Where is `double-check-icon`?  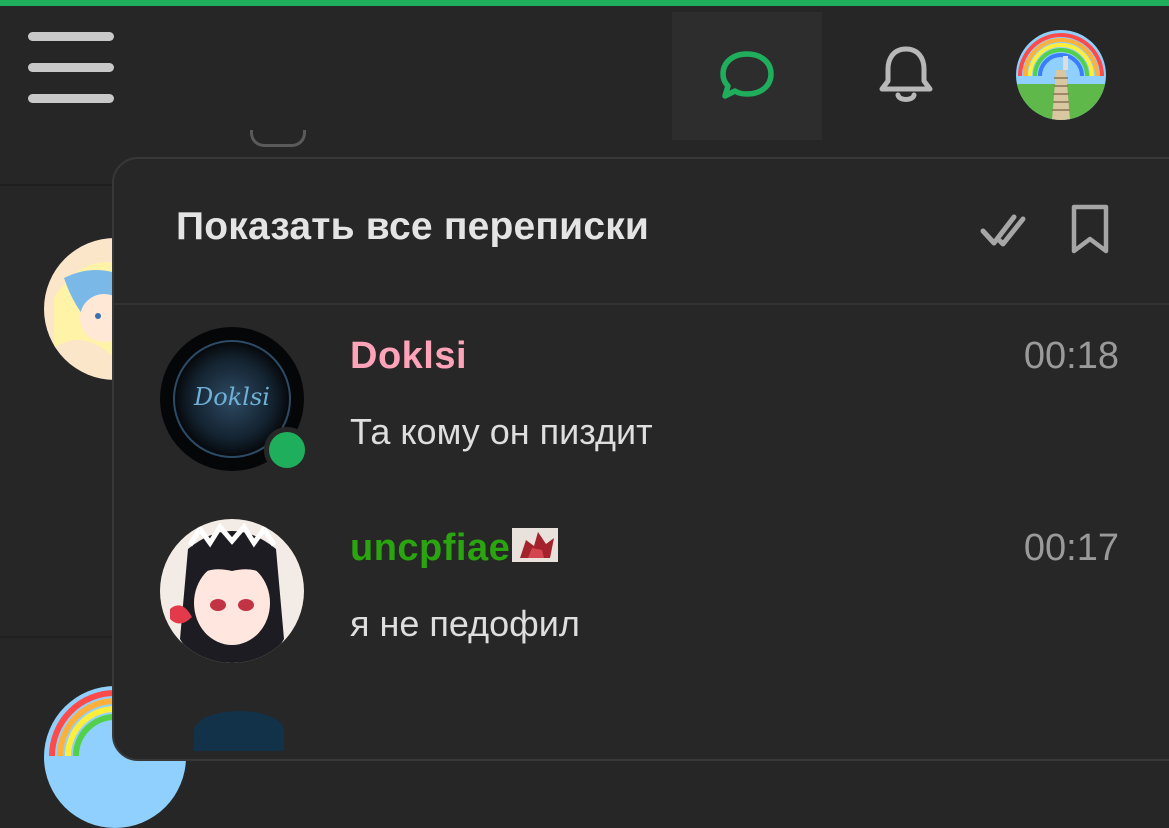
double-check-icon is located at coordinates (1003, 230).